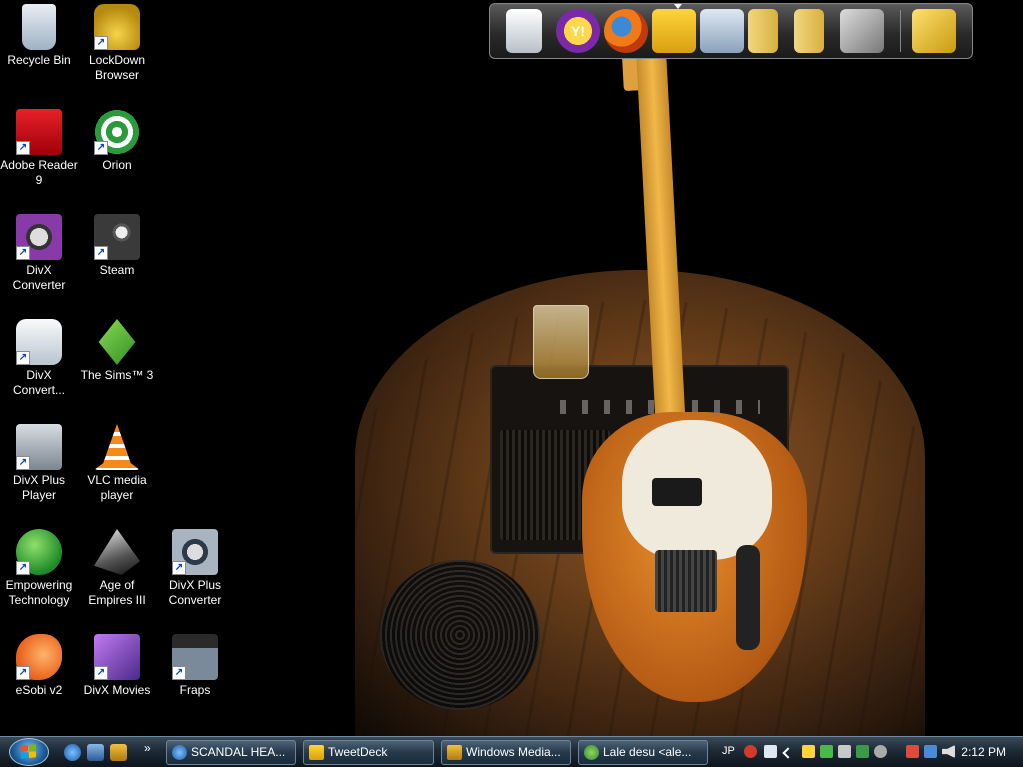 This screenshot has height=767, width=1023. I want to click on volume-icon, so click(948, 751).